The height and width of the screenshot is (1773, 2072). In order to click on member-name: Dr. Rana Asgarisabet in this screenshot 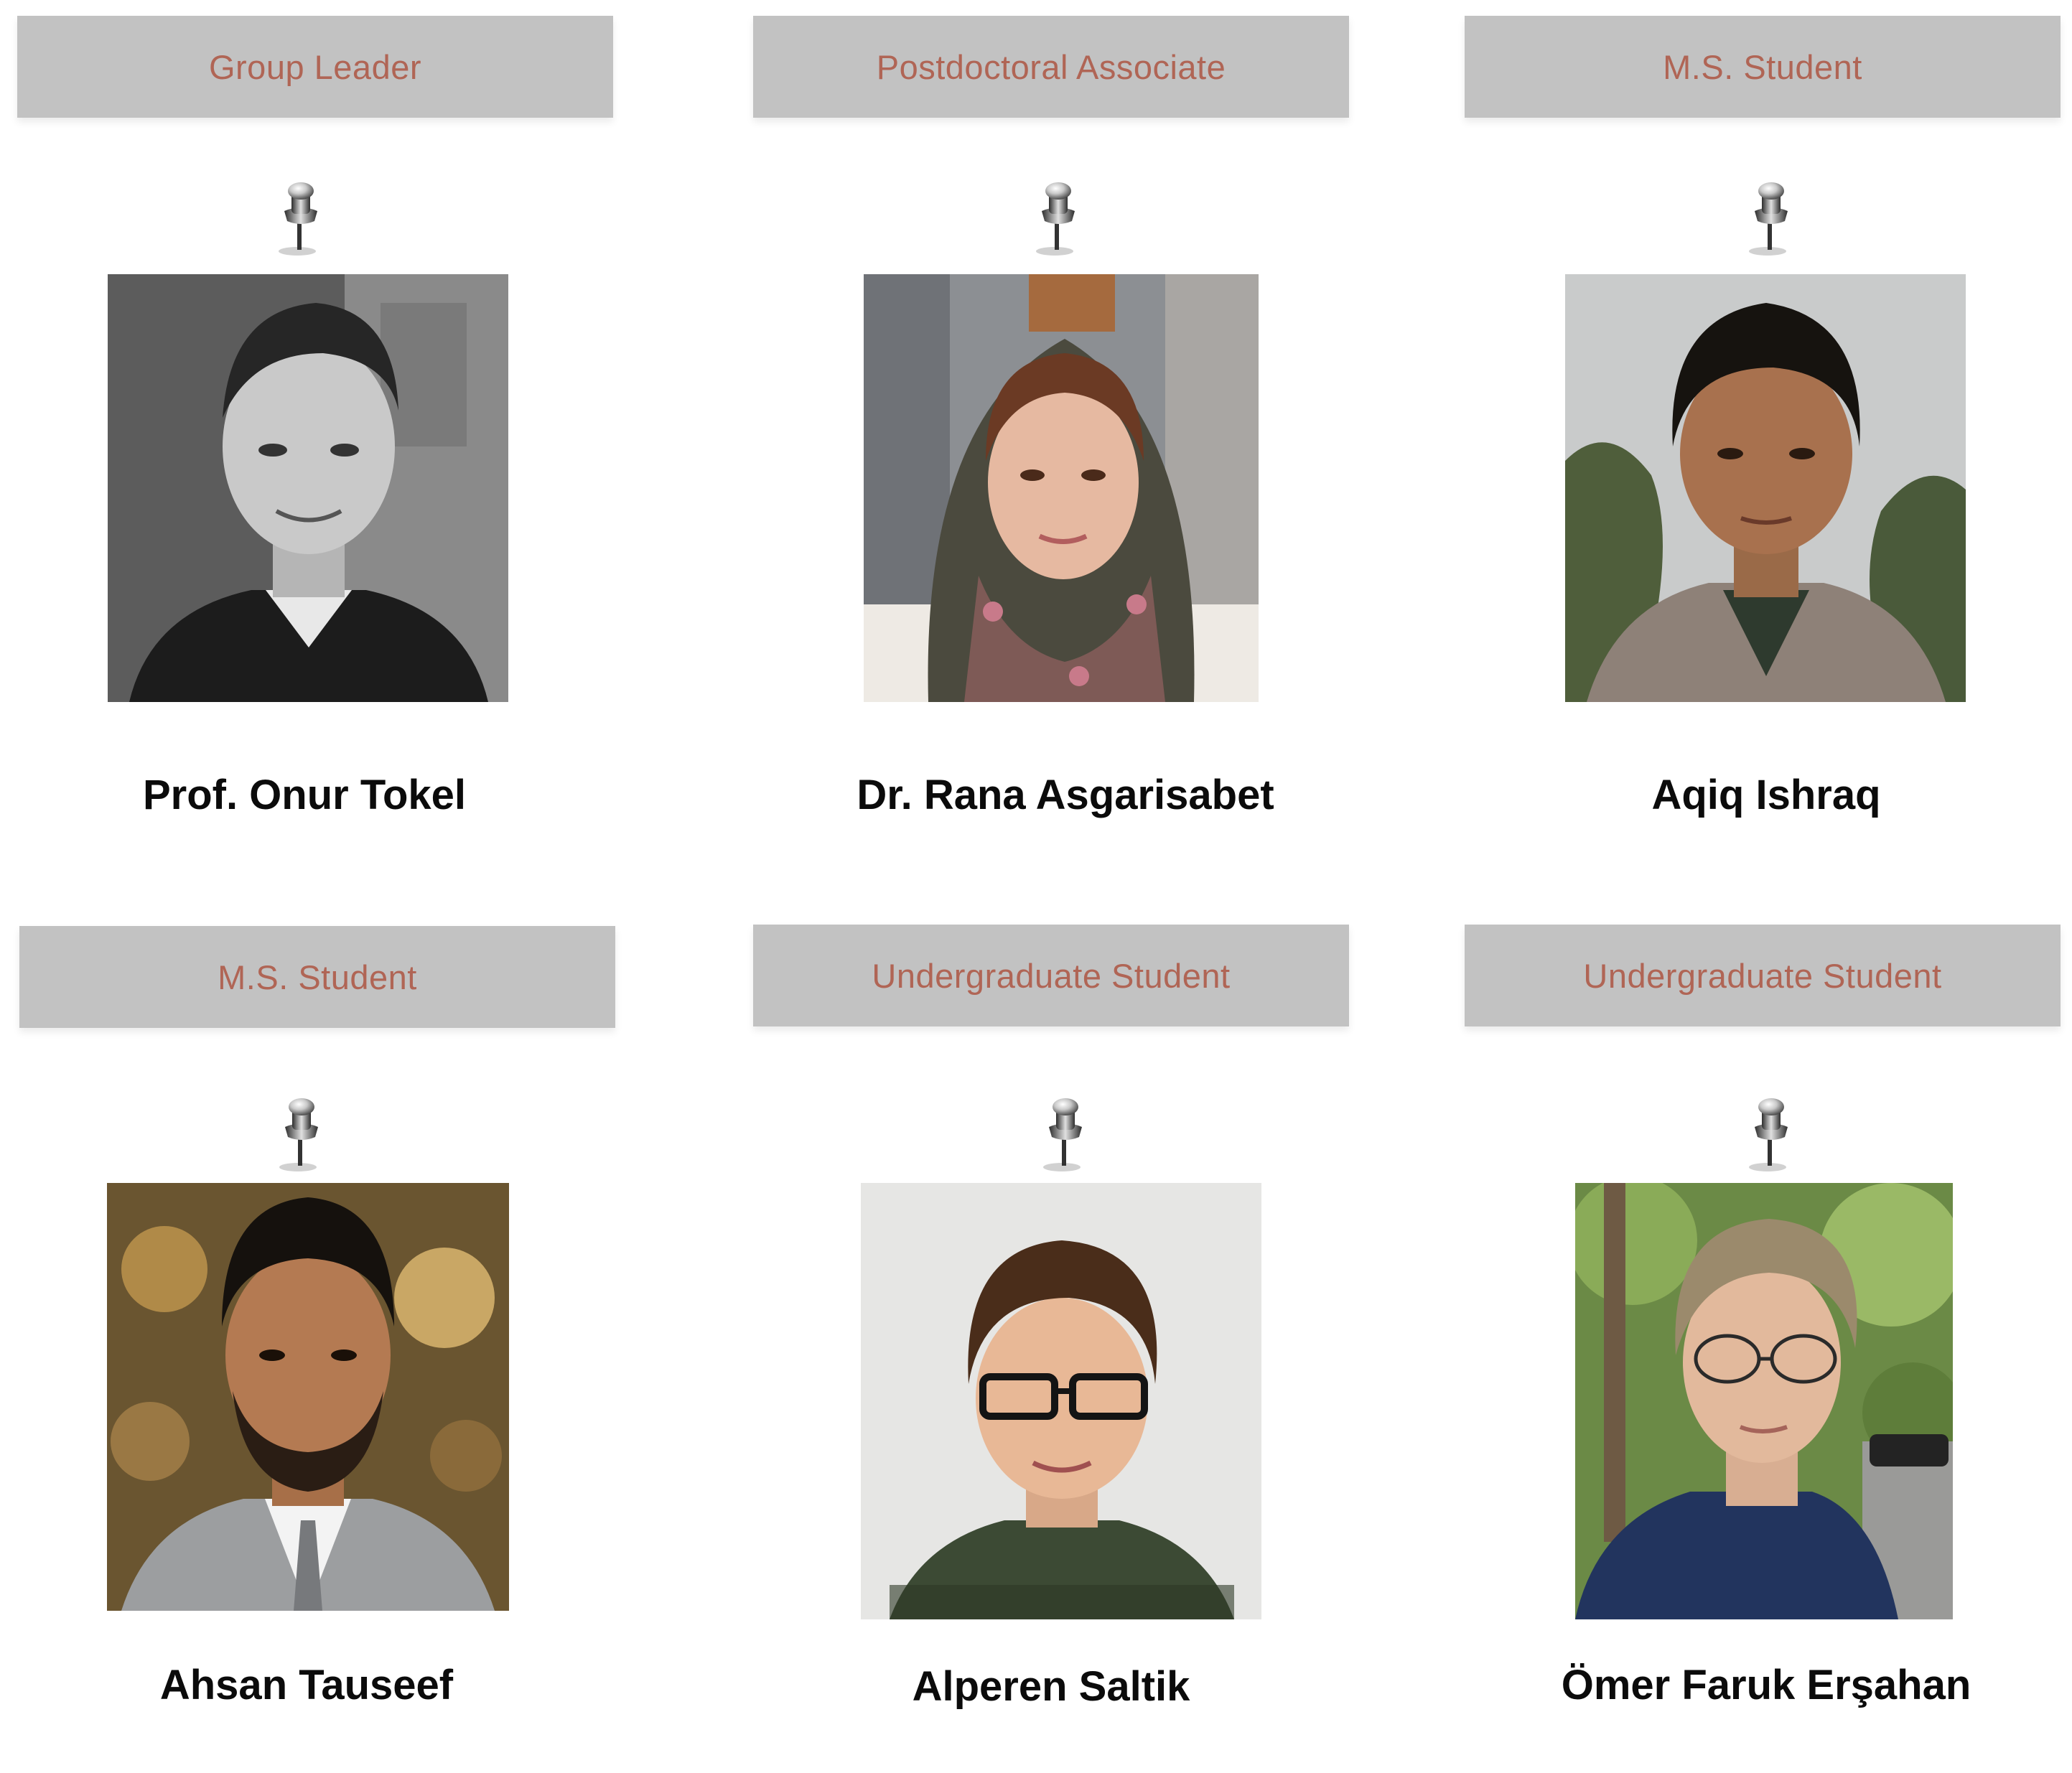, I will do `click(1065, 795)`.